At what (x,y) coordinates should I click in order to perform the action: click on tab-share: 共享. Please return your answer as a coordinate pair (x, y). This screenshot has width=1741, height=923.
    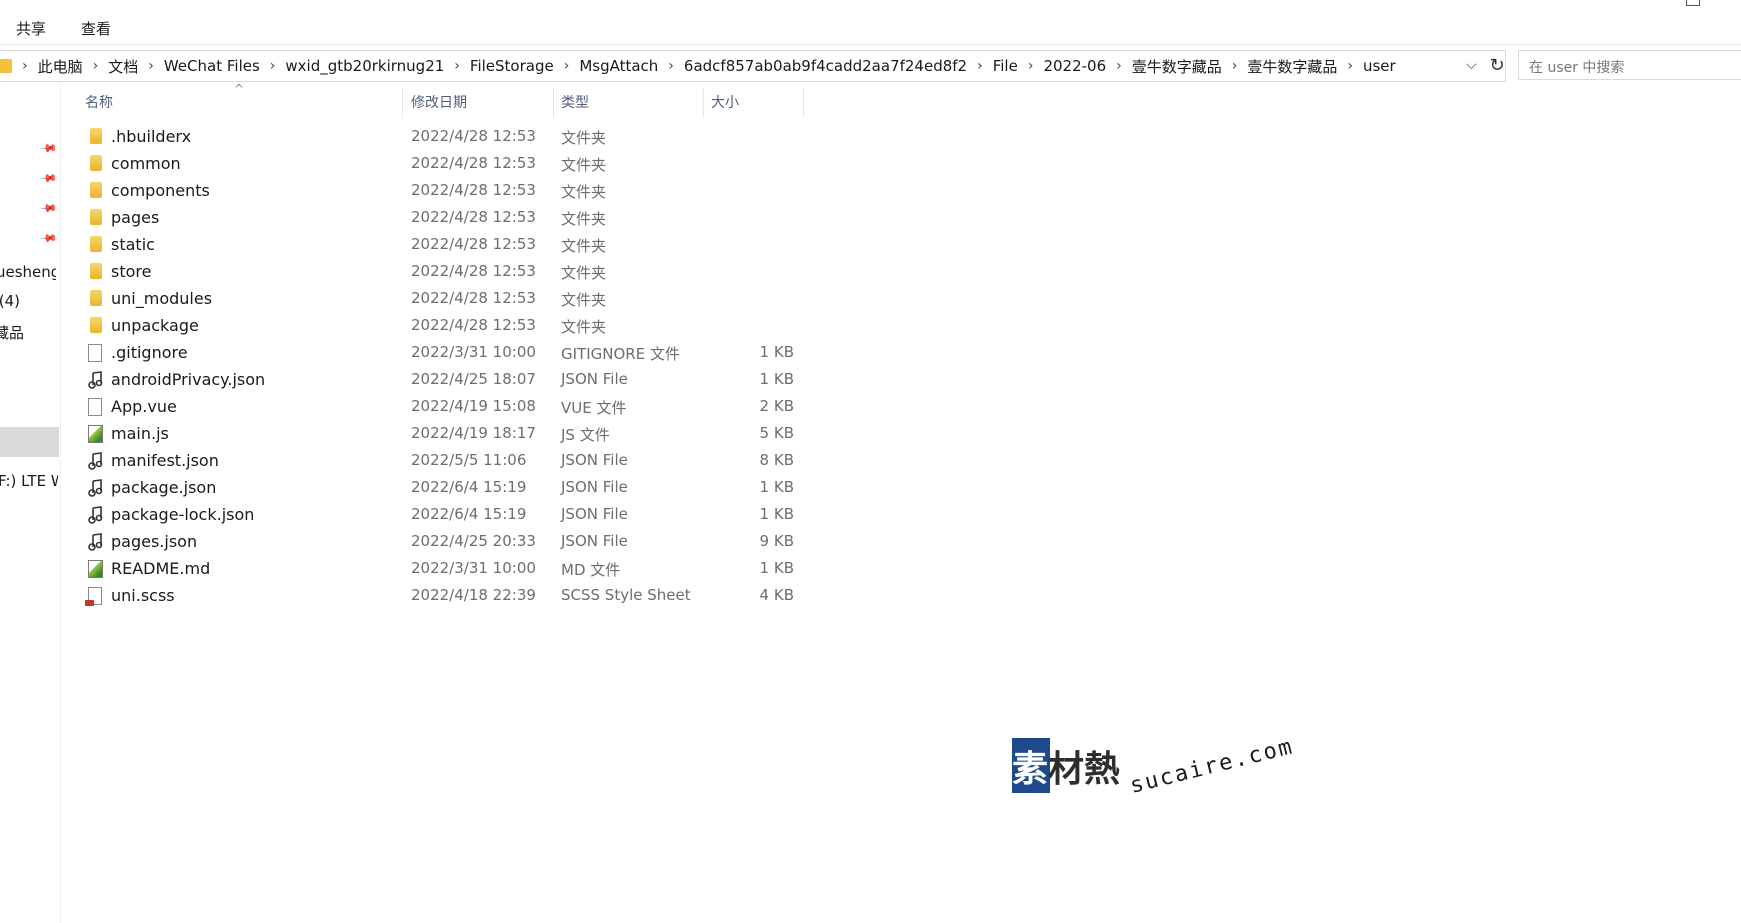
    Looking at the image, I should click on (31, 28).